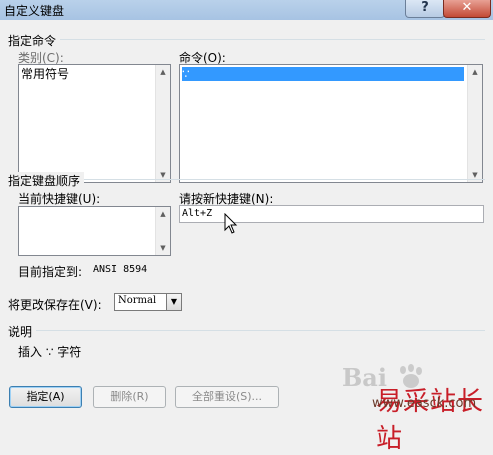 The image size is (493, 455). What do you see at coordinates (129, 397) in the screenshot?
I see `remove-button: 删除(R)` at bounding box center [129, 397].